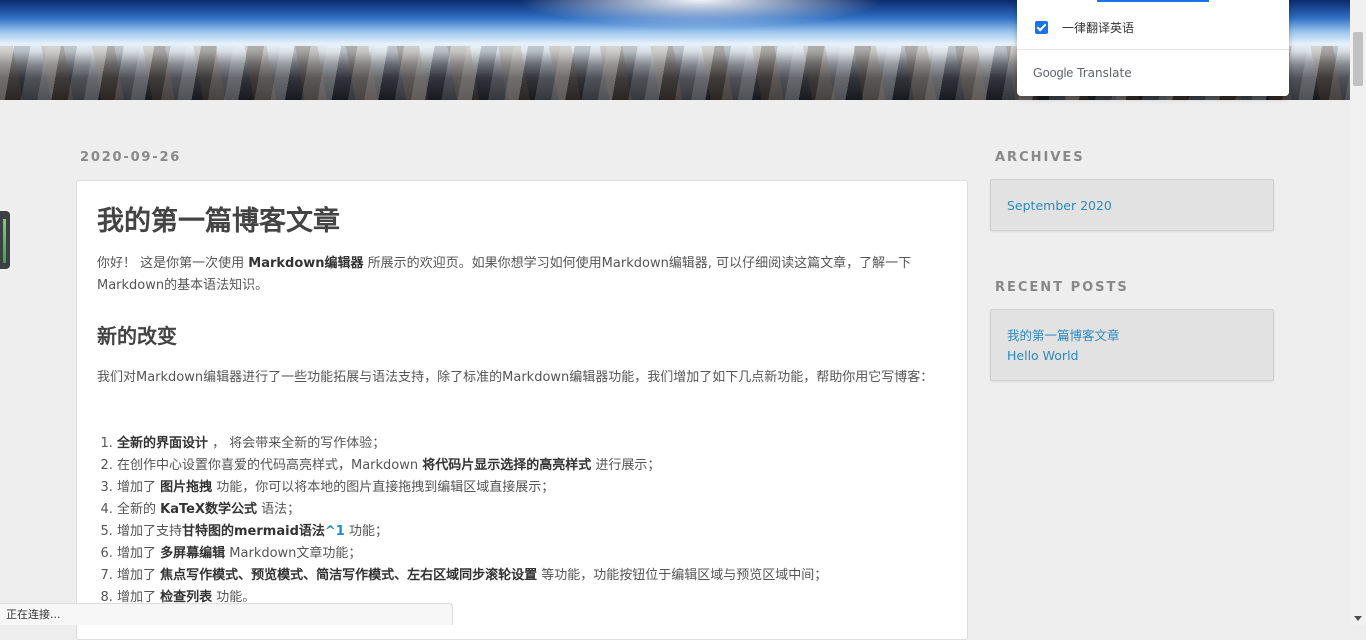 Image resolution: width=1366 pixels, height=640 pixels. Describe the element at coordinates (366, 531) in the screenshot. I see `item-text-rest: 功能；` at that location.